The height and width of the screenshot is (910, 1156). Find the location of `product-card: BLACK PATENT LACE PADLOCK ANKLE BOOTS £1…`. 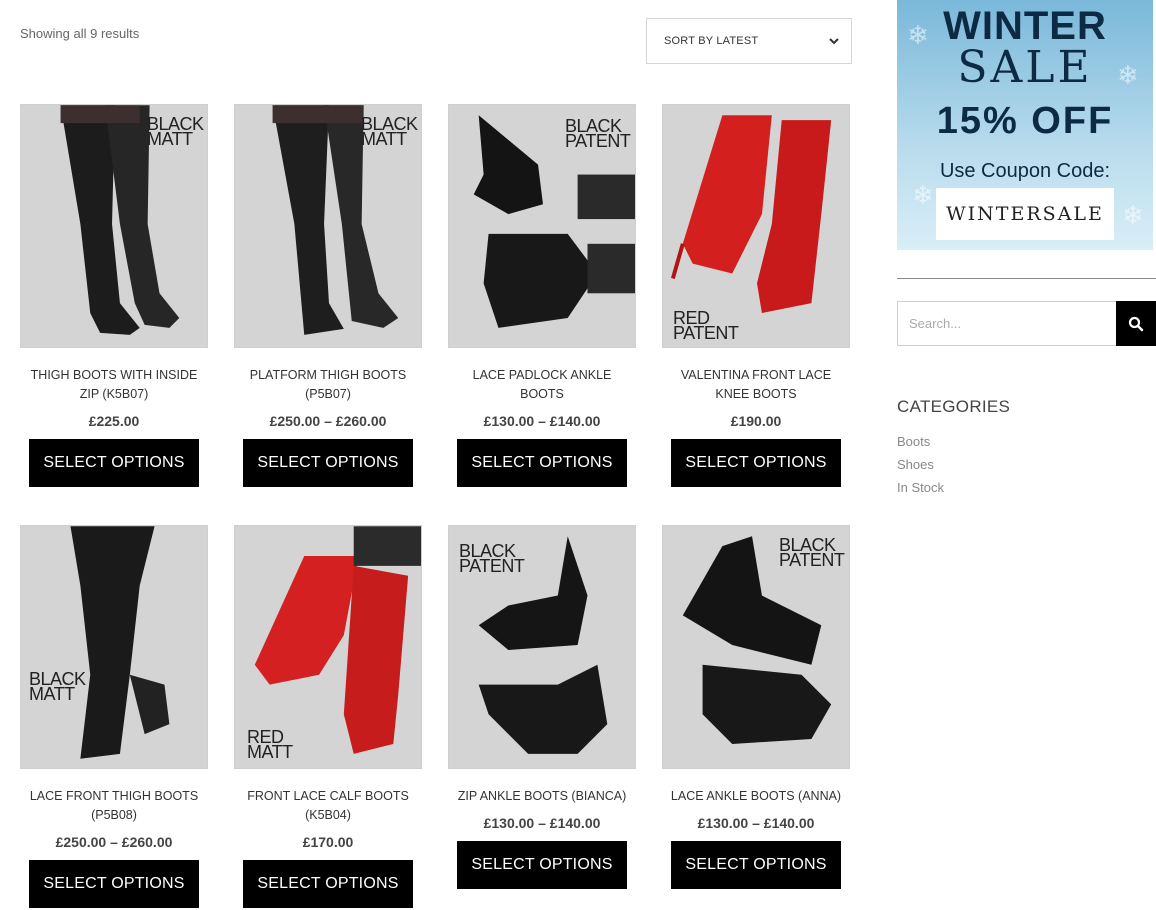

product-card: BLACK PATENT LACE PADLOCK ANKLE BOOTS £1… is located at coordinates (542, 295).